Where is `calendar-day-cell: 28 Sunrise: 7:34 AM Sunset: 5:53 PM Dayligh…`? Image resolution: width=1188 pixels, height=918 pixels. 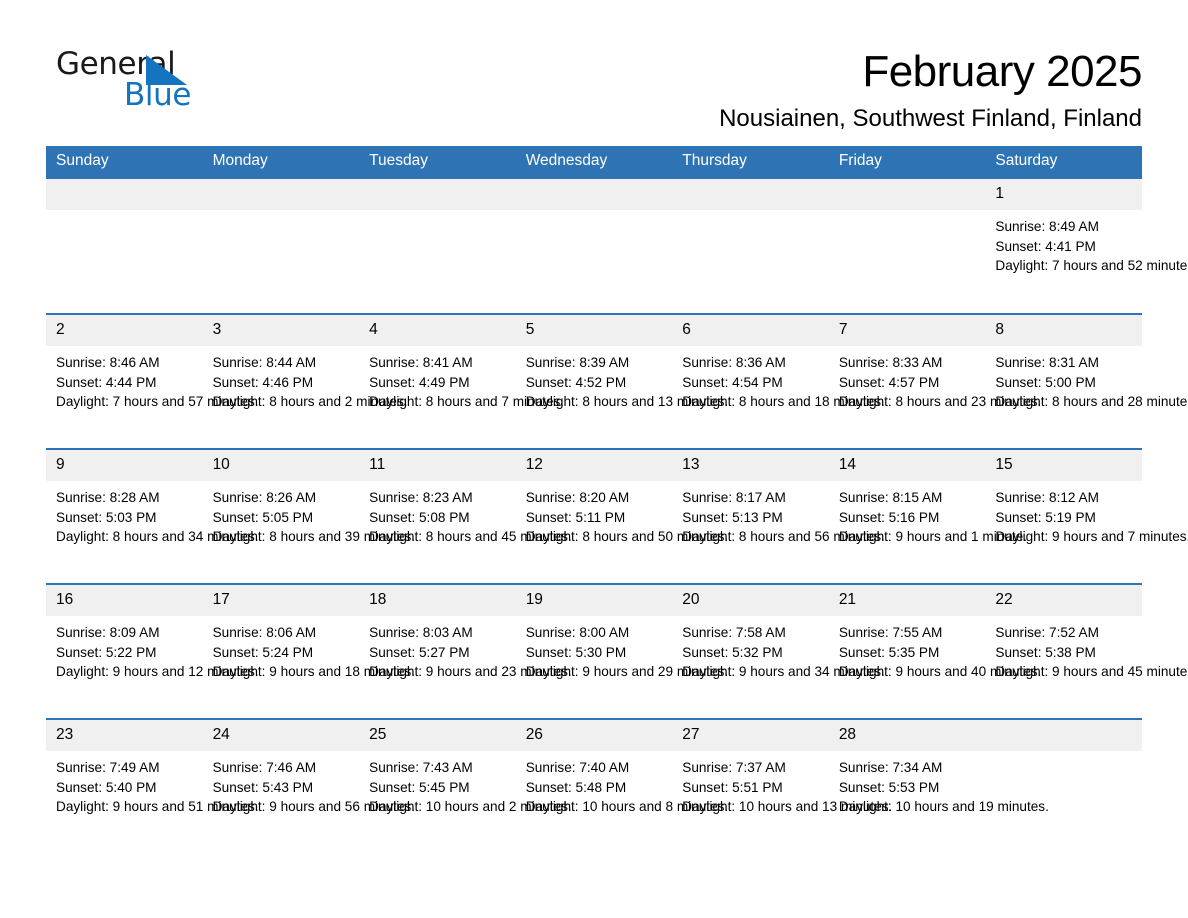
calendar-day-cell: 28 Sunrise: 7:34 AM Sunset: 5:53 PM Dayligh… is located at coordinates (938, 786).